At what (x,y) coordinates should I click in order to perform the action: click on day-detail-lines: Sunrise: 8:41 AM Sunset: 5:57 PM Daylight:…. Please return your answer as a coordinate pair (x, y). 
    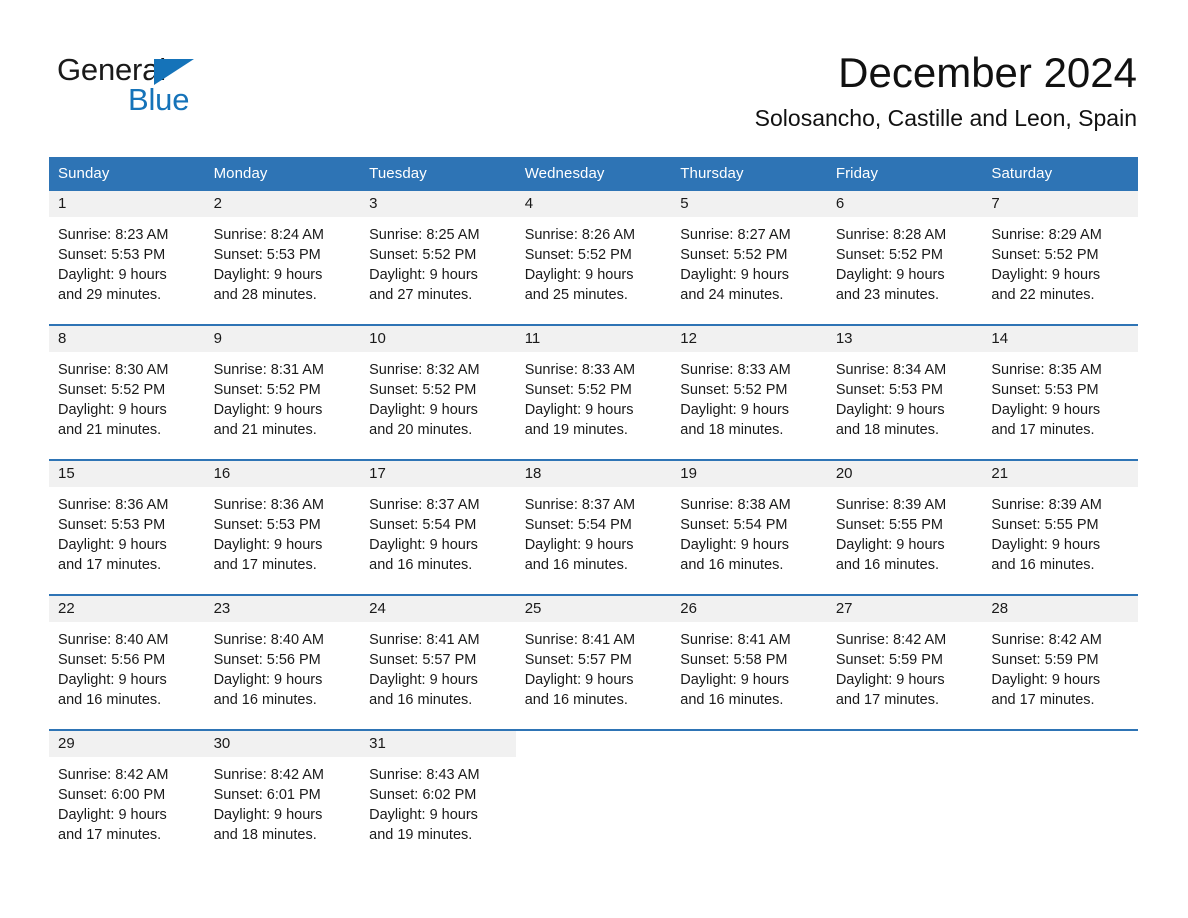
    Looking at the image, I should click on (594, 666).